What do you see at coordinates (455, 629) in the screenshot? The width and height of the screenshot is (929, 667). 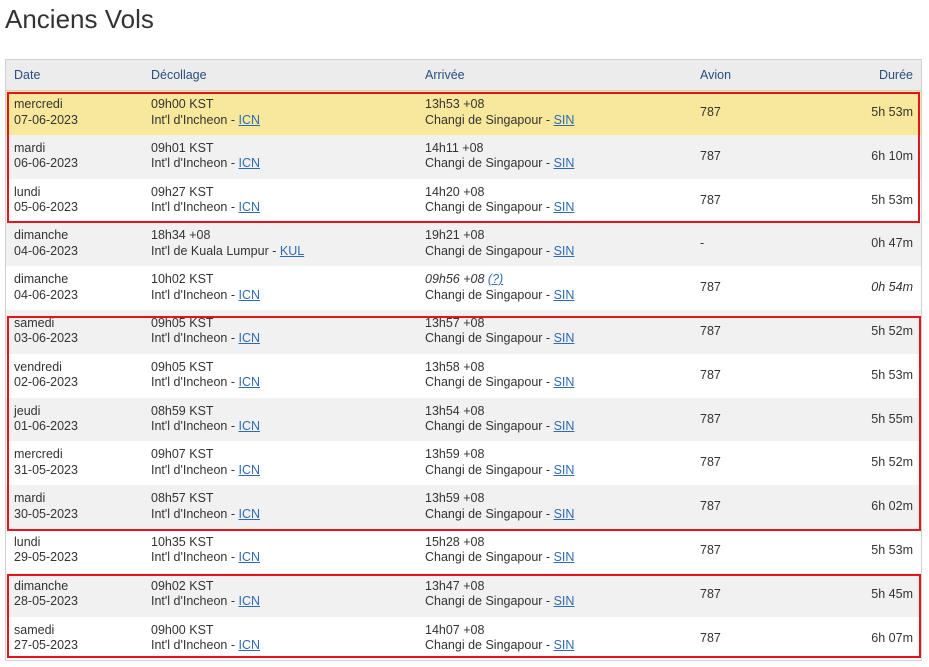 I see `arrival-time: 14h07 +08` at bounding box center [455, 629].